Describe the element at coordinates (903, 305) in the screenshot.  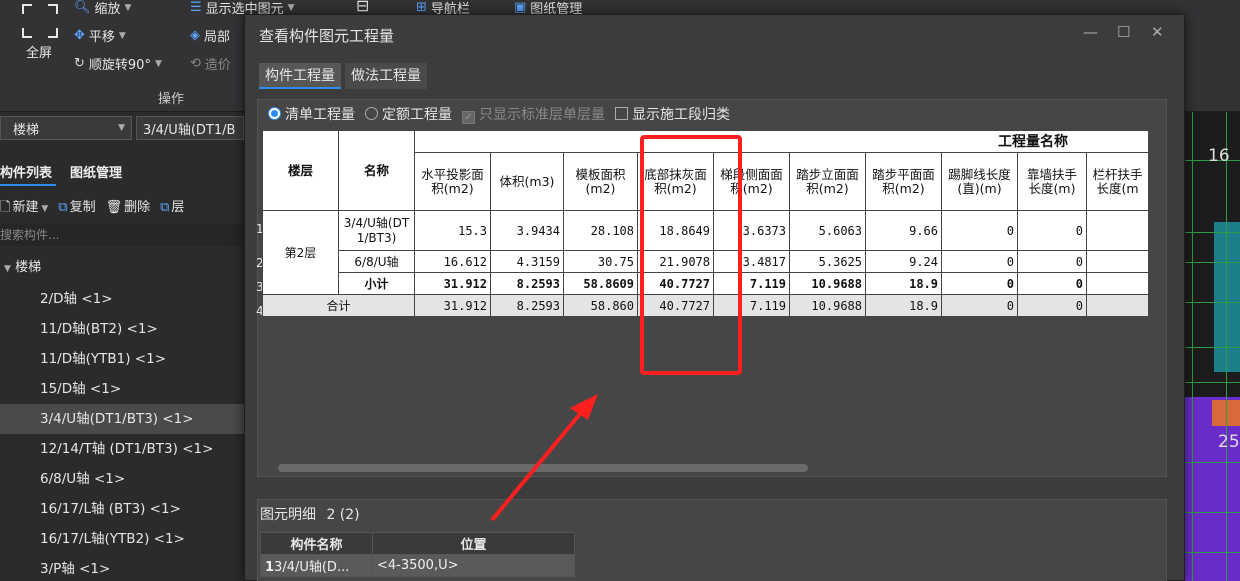
I see `value-cell: 18.9` at that location.